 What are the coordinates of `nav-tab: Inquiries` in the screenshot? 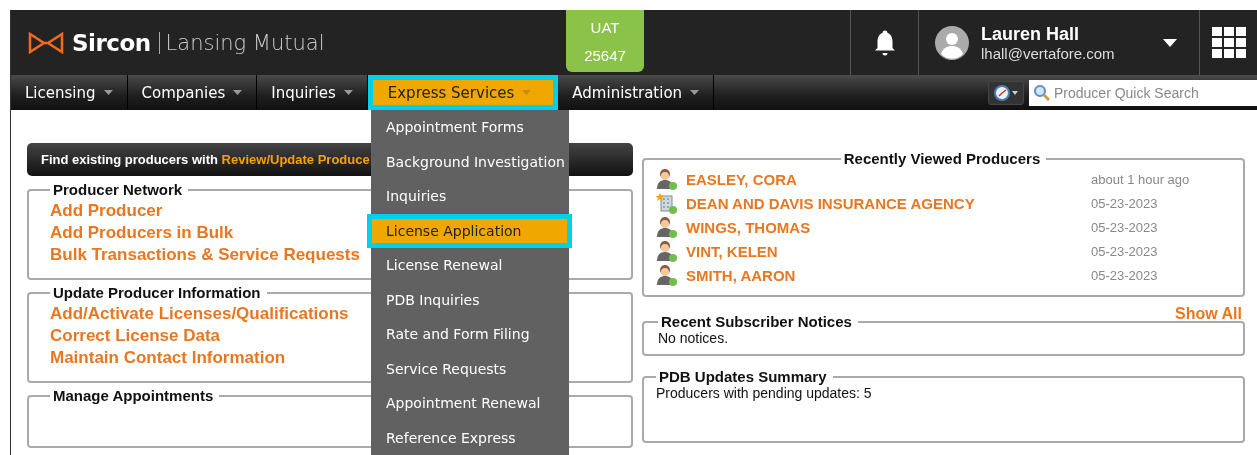 It's located at (312, 92).